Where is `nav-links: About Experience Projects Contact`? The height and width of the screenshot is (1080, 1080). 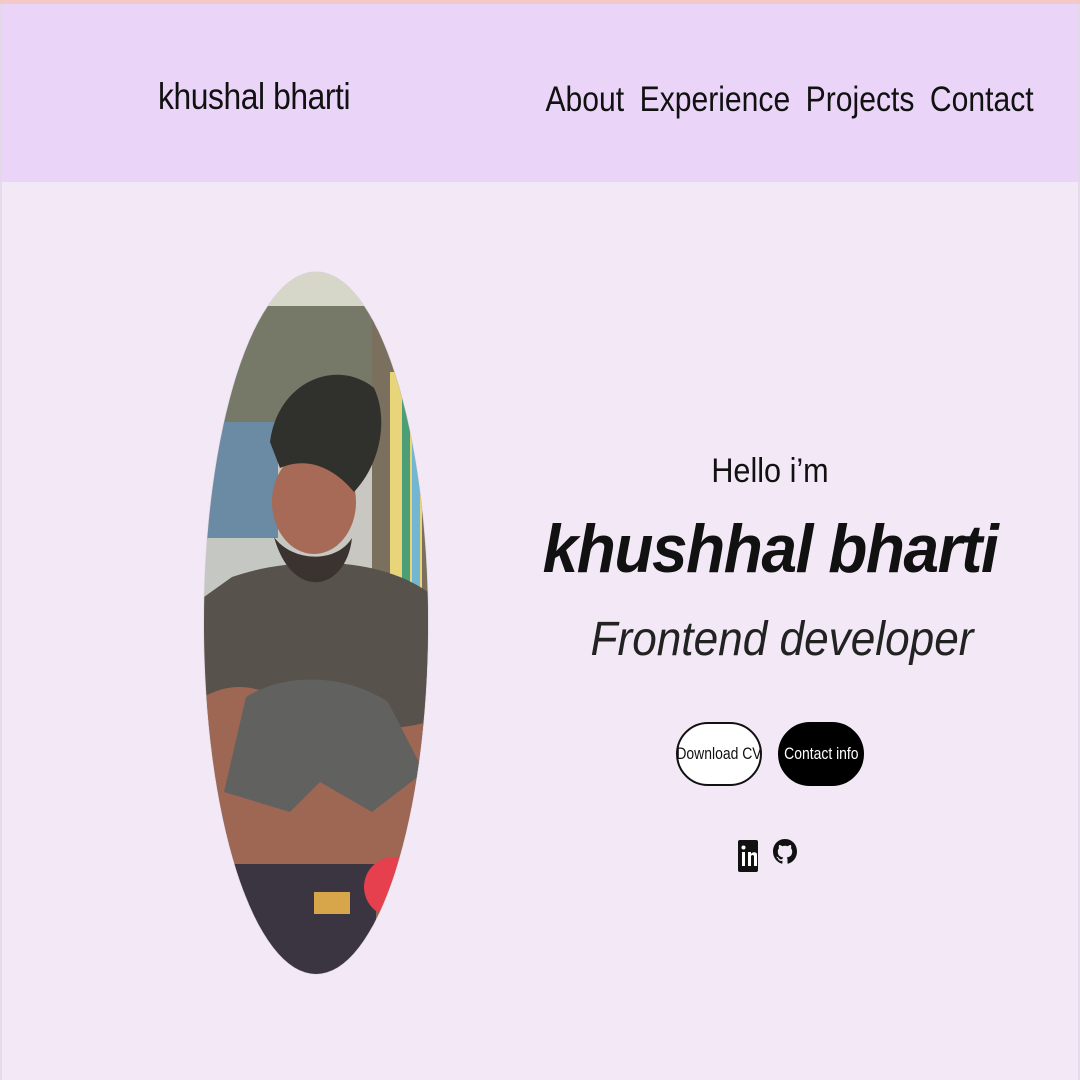
nav-links: About Experience Projects Contact is located at coordinates (790, 100).